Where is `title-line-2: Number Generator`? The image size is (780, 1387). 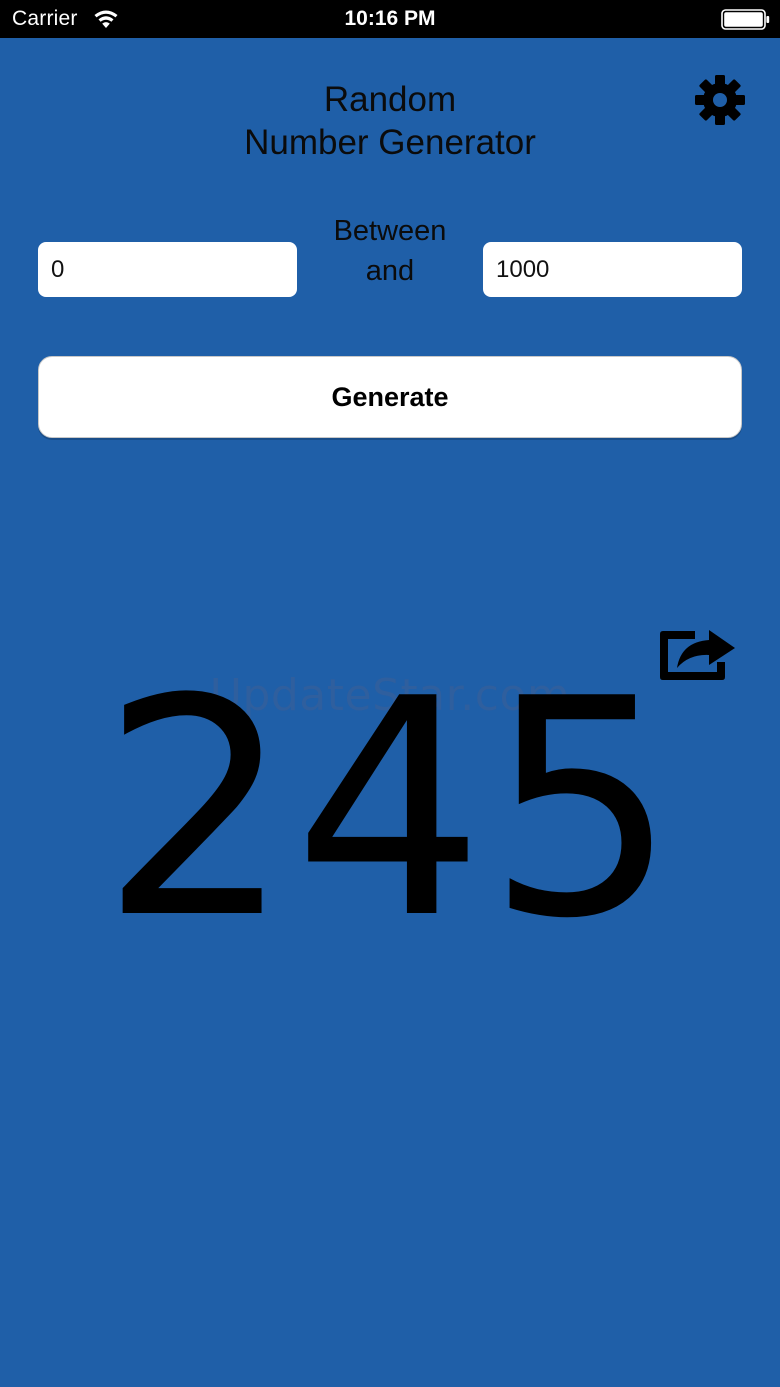
title-line-2: Number Generator is located at coordinates (390, 142).